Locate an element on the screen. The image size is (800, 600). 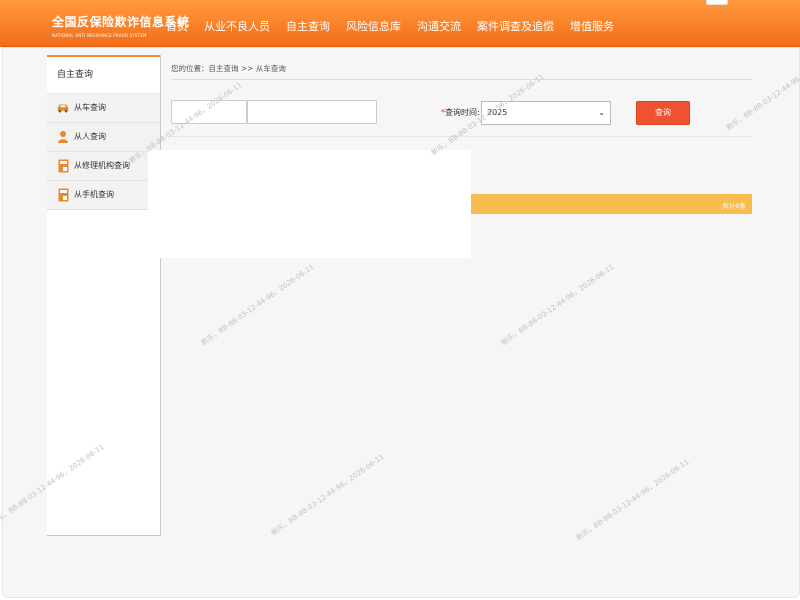
sidebar-item-phone: 从手机查询 is located at coordinates (103, 195).